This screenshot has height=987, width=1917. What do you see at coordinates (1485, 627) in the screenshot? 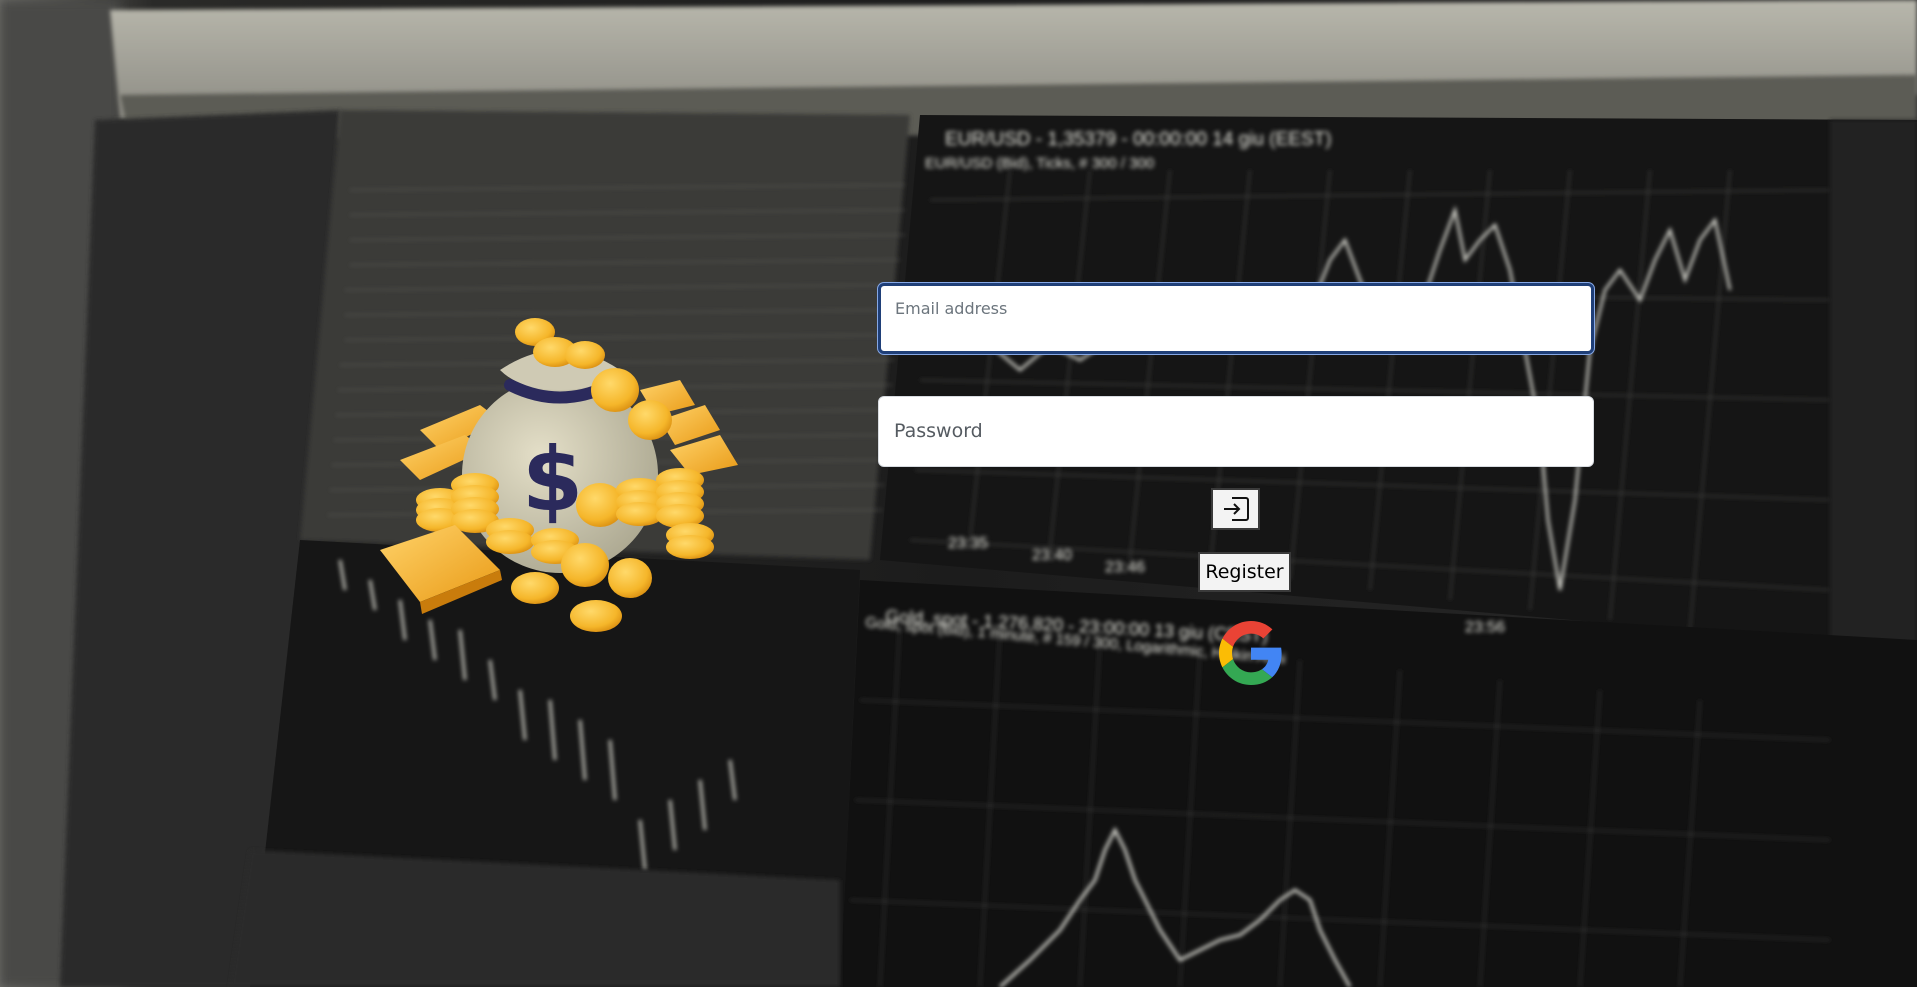
I see `bg-time-tick: 23:56` at bounding box center [1485, 627].